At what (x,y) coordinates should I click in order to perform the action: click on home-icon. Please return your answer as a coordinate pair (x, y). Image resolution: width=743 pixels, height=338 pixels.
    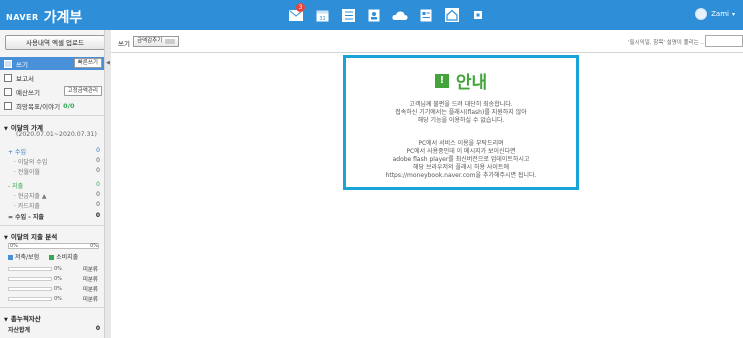
    Looking at the image, I should click on (452, 15).